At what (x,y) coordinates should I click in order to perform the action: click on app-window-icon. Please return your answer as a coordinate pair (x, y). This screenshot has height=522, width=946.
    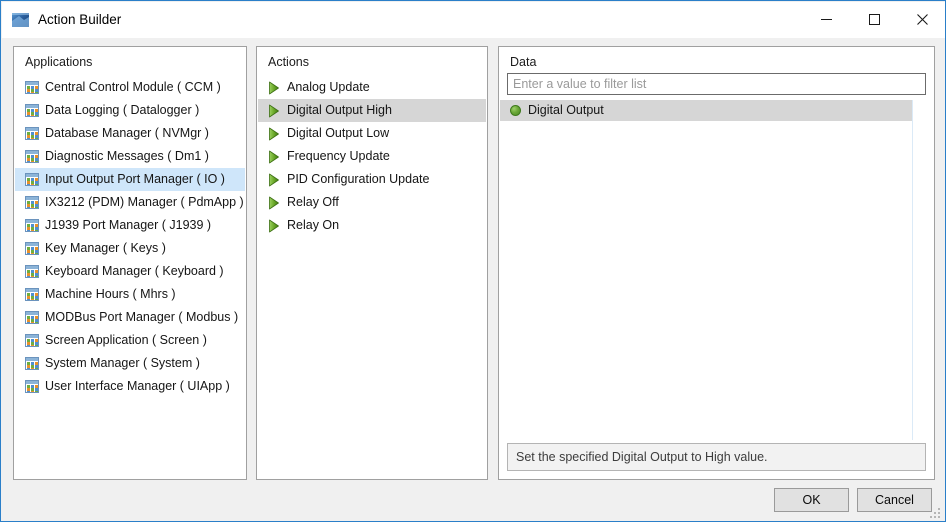
    Looking at the image, I should click on (20, 20).